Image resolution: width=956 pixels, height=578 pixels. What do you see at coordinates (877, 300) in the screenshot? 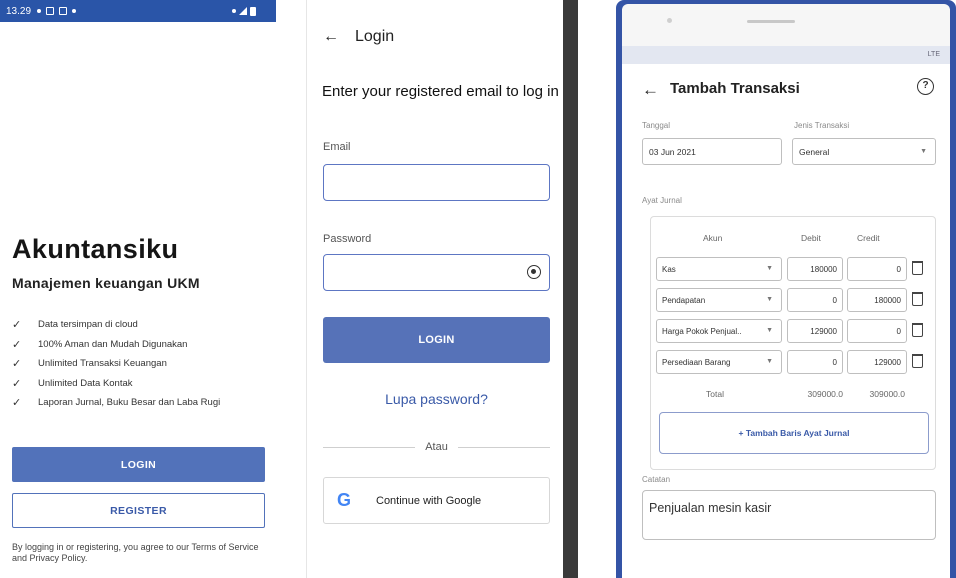
I see `credit-field: 180000` at bounding box center [877, 300].